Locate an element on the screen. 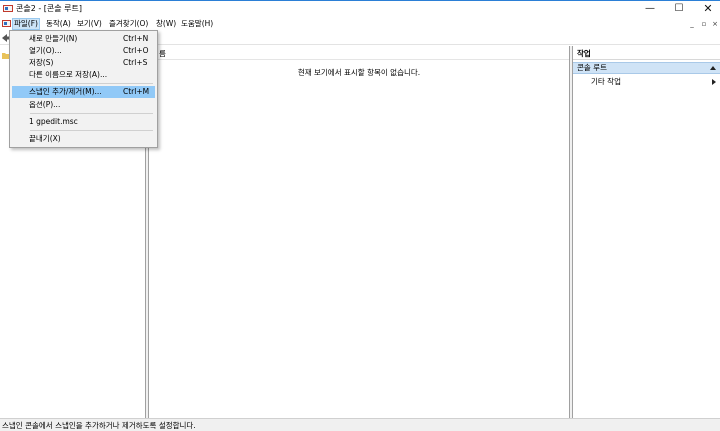 This screenshot has width=720, height=431. title-bar: 콘솔2 - [콘솔 루트] — ☐ ✕ is located at coordinates (360, 9).